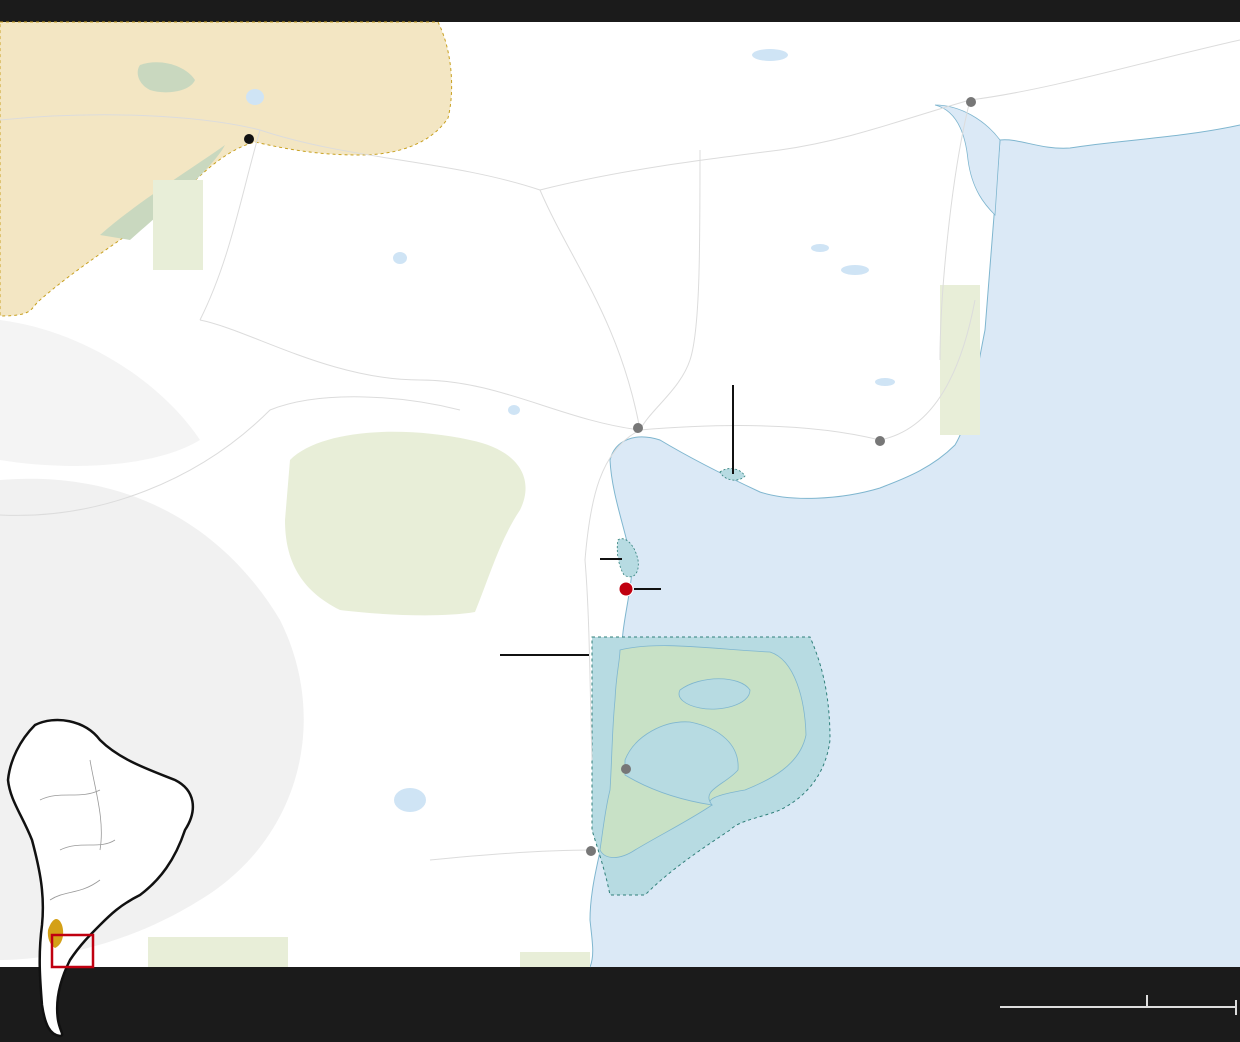 The height and width of the screenshot is (1042, 1240). What do you see at coordinates (218, 952) in the screenshot?
I see `green-zone-south` at bounding box center [218, 952].